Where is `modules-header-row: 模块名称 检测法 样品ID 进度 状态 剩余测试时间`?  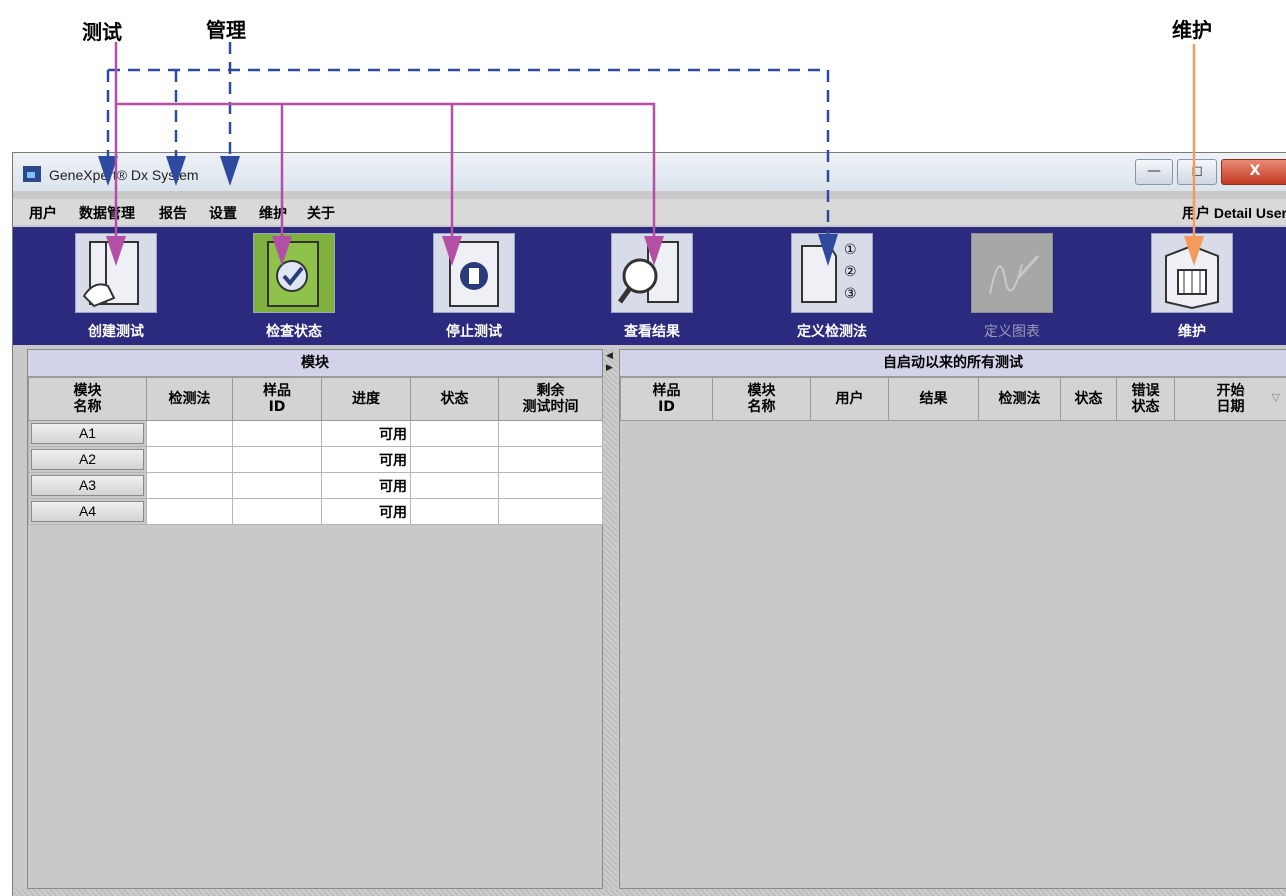 modules-header-row: 模块名称 检测法 样品ID 进度 状态 剩余测试时间 is located at coordinates (316, 399).